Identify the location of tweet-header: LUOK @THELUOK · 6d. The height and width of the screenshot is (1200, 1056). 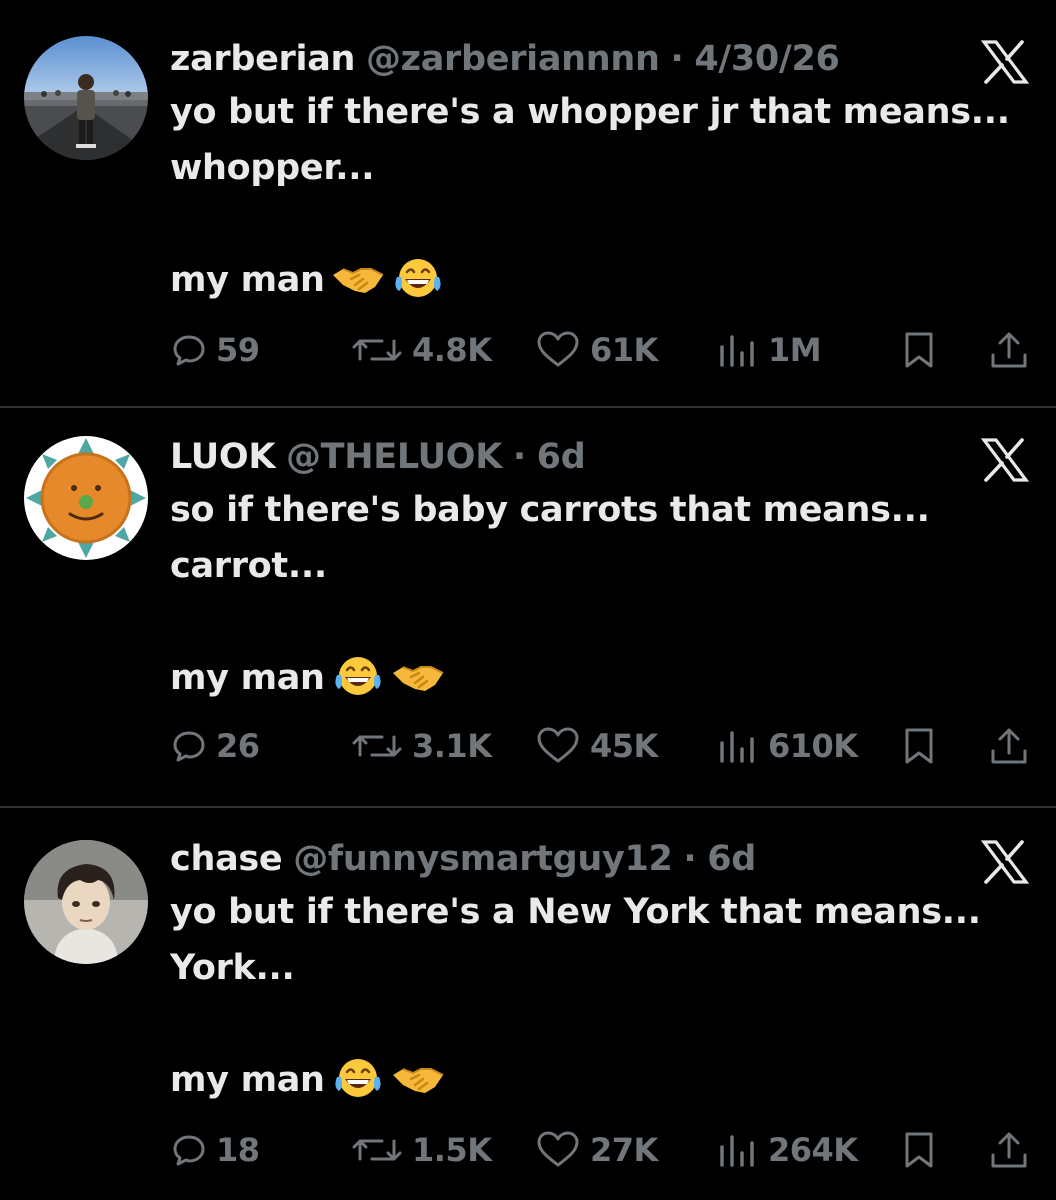
(378, 457).